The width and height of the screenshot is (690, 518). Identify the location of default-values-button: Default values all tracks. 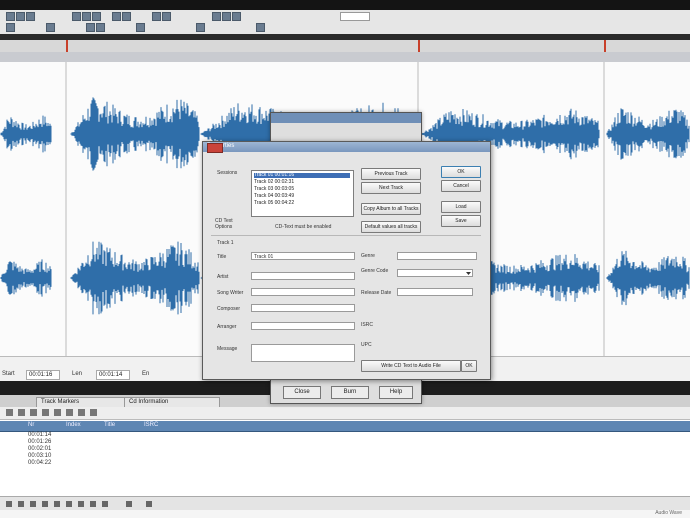
(391, 227).